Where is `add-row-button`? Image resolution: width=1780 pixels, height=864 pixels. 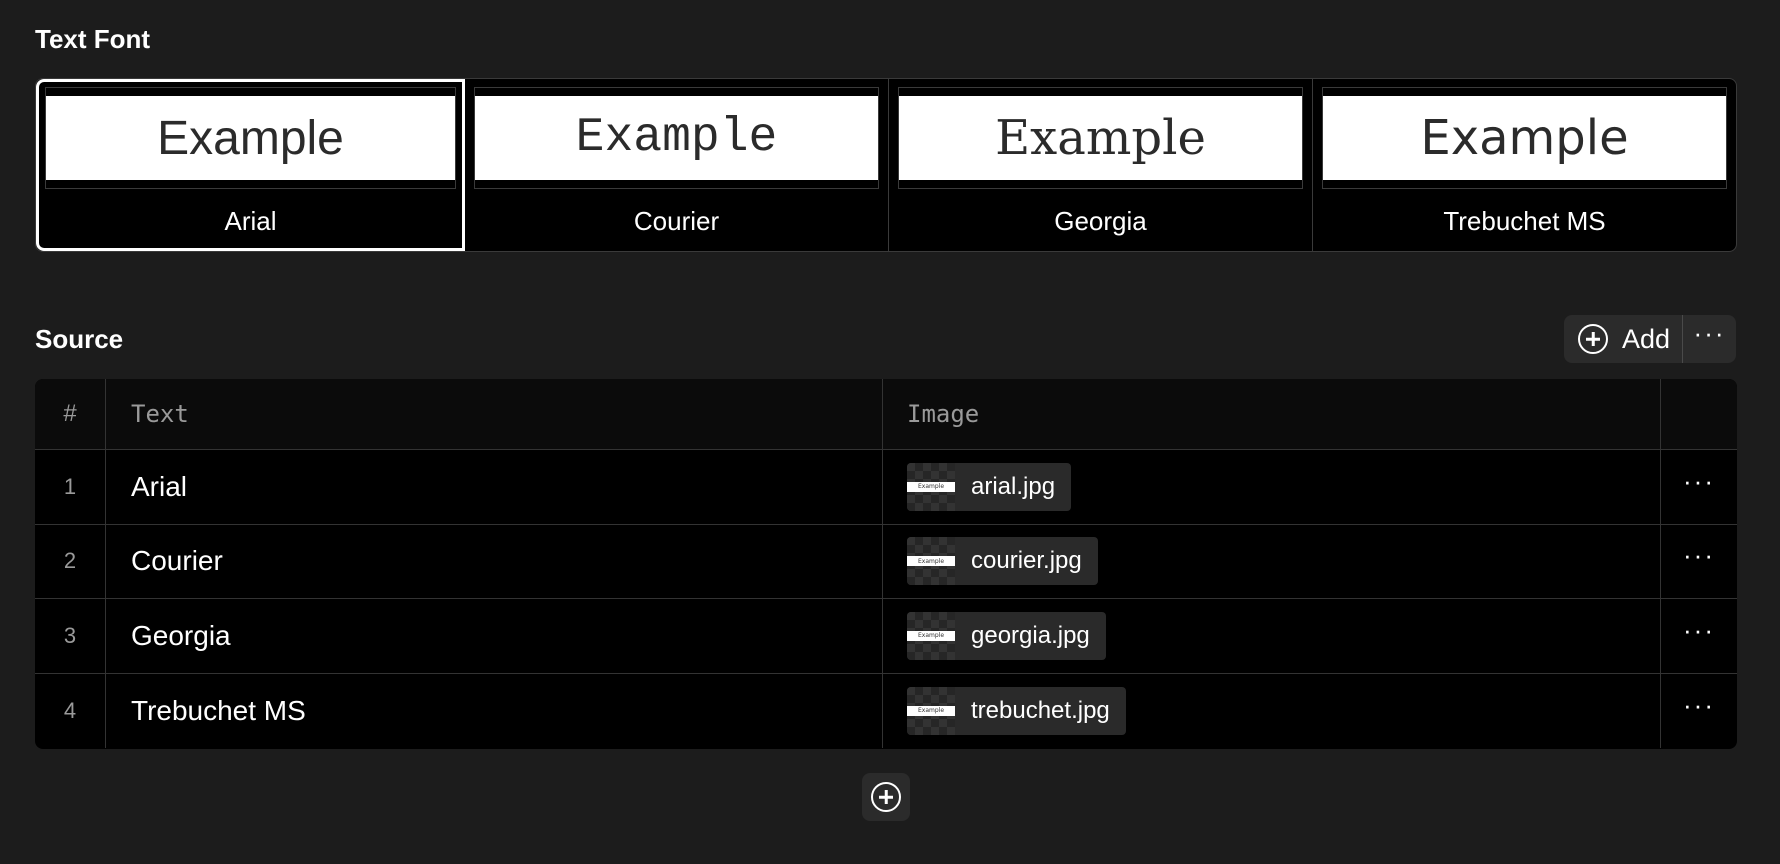
add-row-button is located at coordinates (886, 797).